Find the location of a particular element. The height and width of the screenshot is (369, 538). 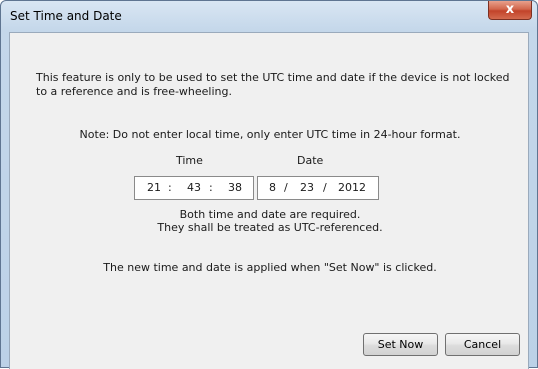

time-field: 21 : 43 : 38 is located at coordinates (194, 188).